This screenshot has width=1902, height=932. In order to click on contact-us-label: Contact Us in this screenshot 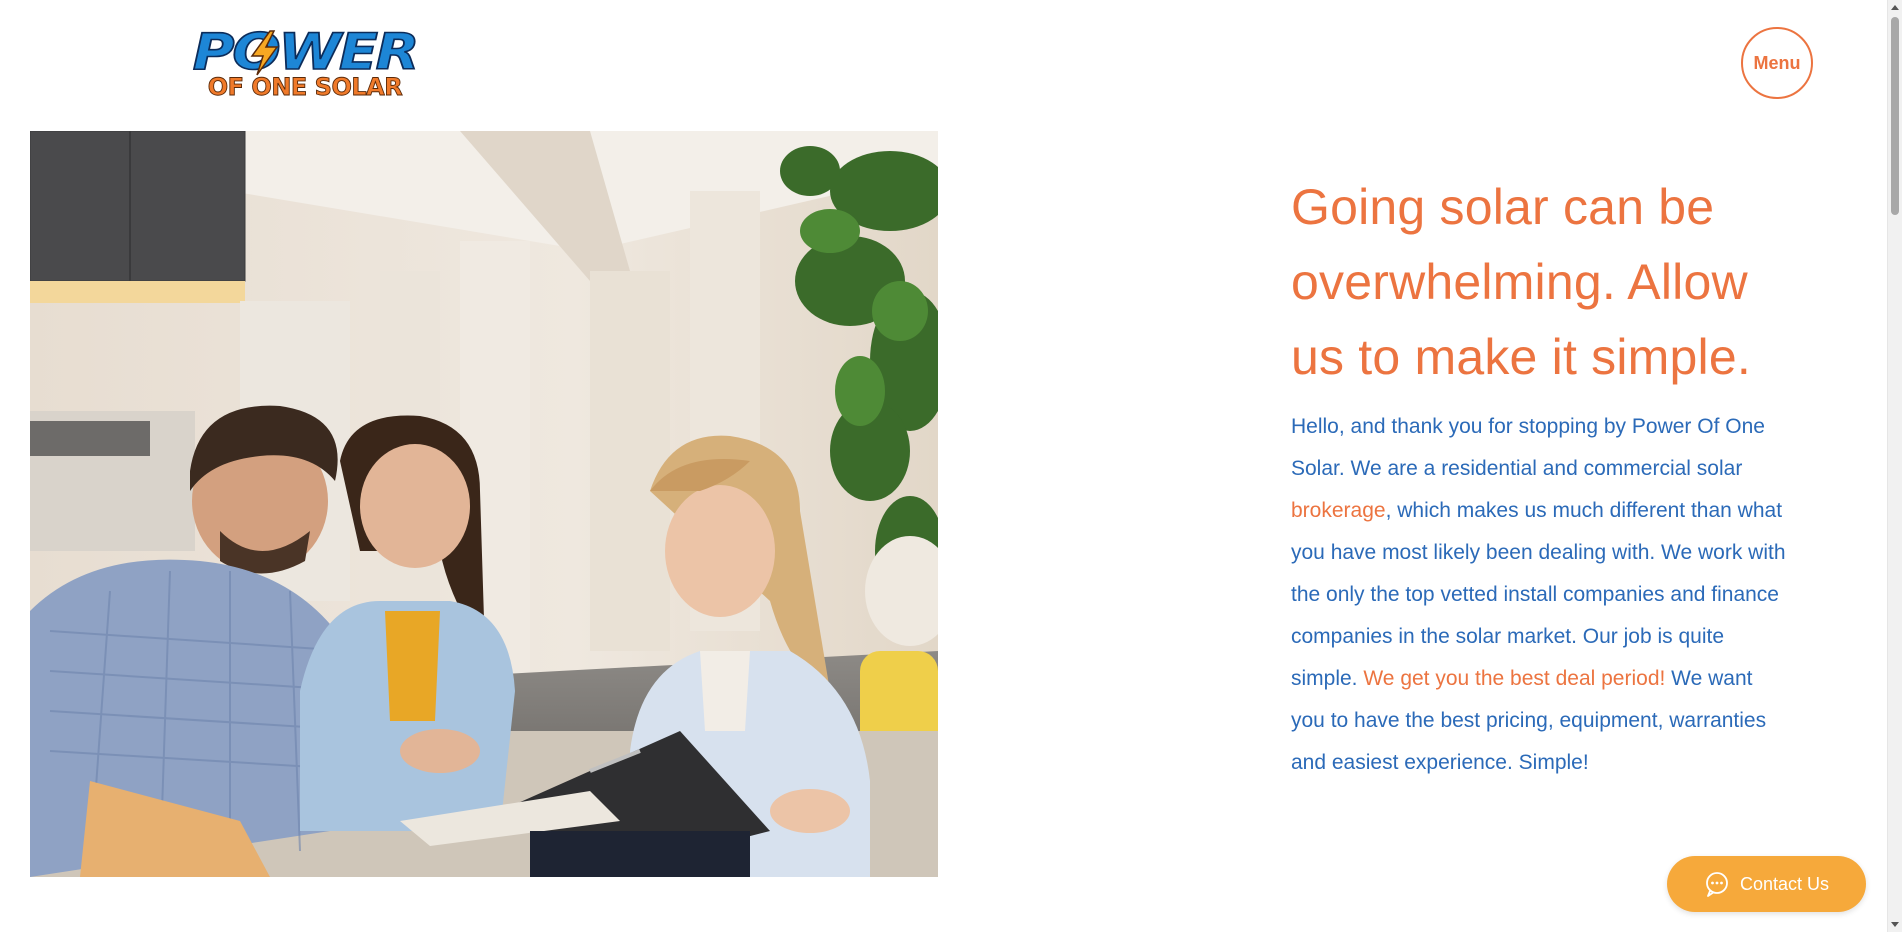, I will do `click(1784, 883)`.